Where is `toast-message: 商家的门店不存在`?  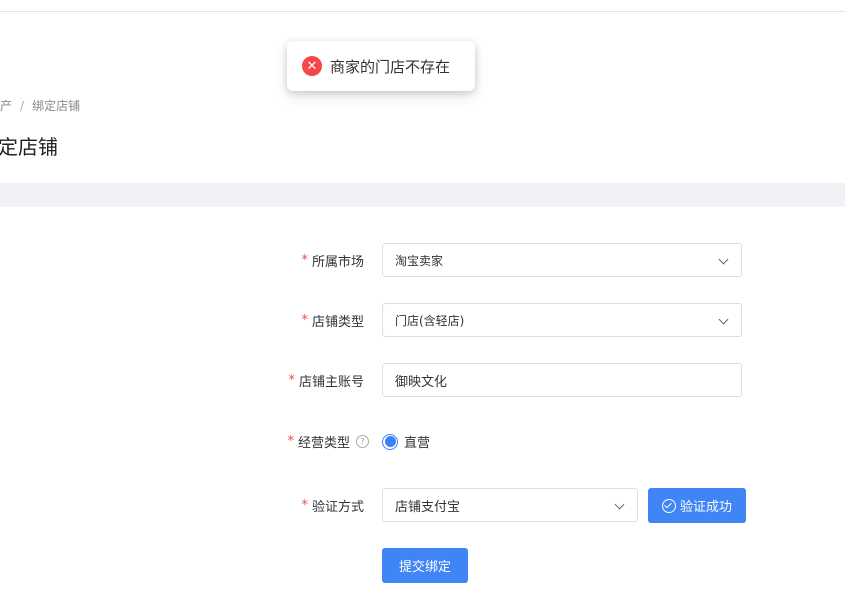 toast-message: 商家的门店不存在 is located at coordinates (390, 66).